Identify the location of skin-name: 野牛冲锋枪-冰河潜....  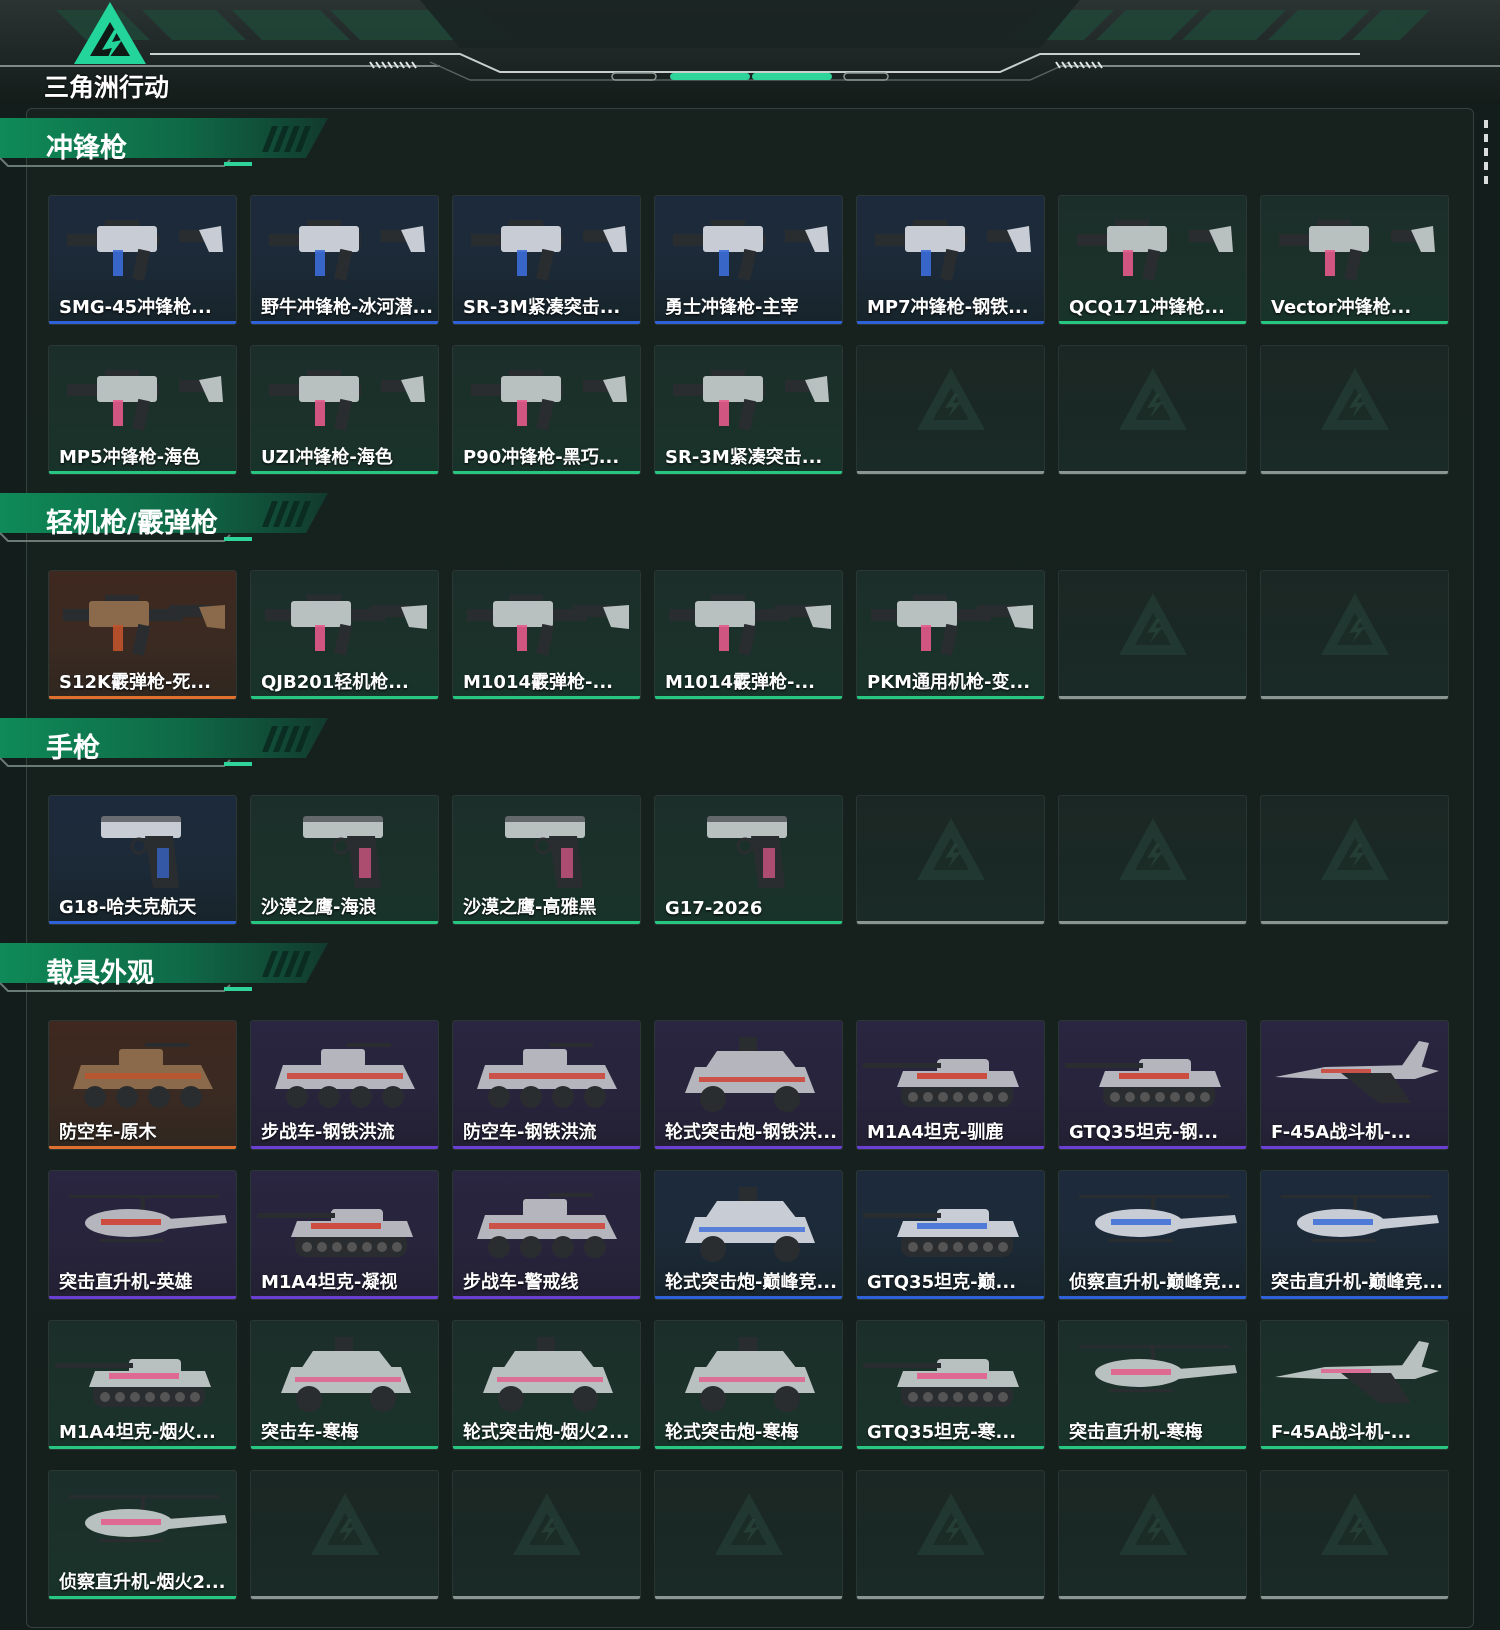
(347, 307).